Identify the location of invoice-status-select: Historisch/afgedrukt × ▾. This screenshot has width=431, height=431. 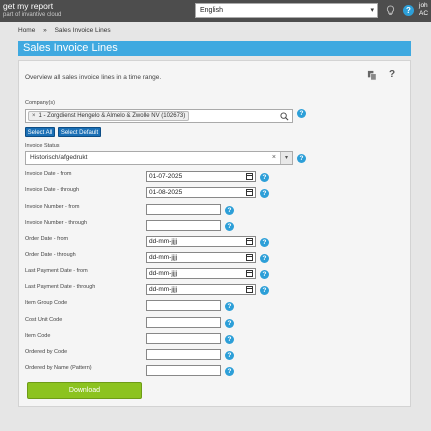
(159, 158).